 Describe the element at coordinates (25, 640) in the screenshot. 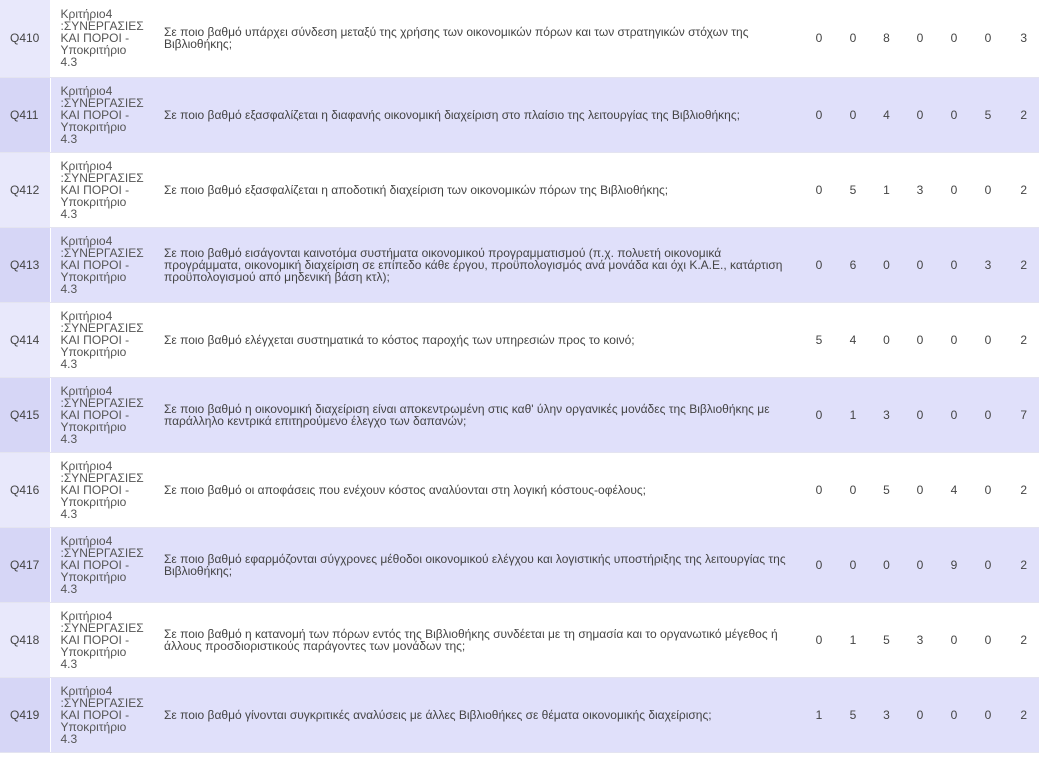

I see `question-id-cell: Q418` at that location.